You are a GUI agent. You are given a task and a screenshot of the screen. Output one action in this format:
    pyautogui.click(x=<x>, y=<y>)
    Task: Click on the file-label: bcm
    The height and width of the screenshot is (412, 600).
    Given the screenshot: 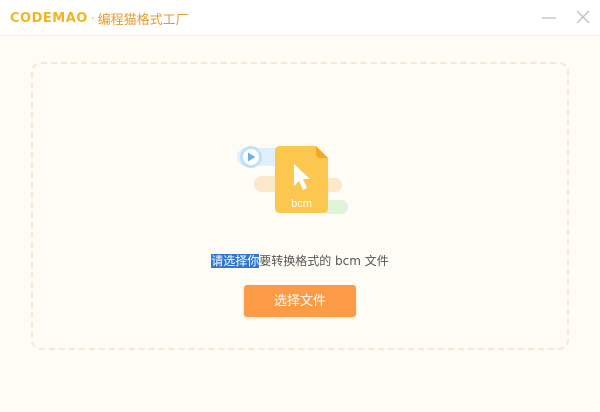 What is the action you would take?
    pyautogui.click(x=301, y=204)
    